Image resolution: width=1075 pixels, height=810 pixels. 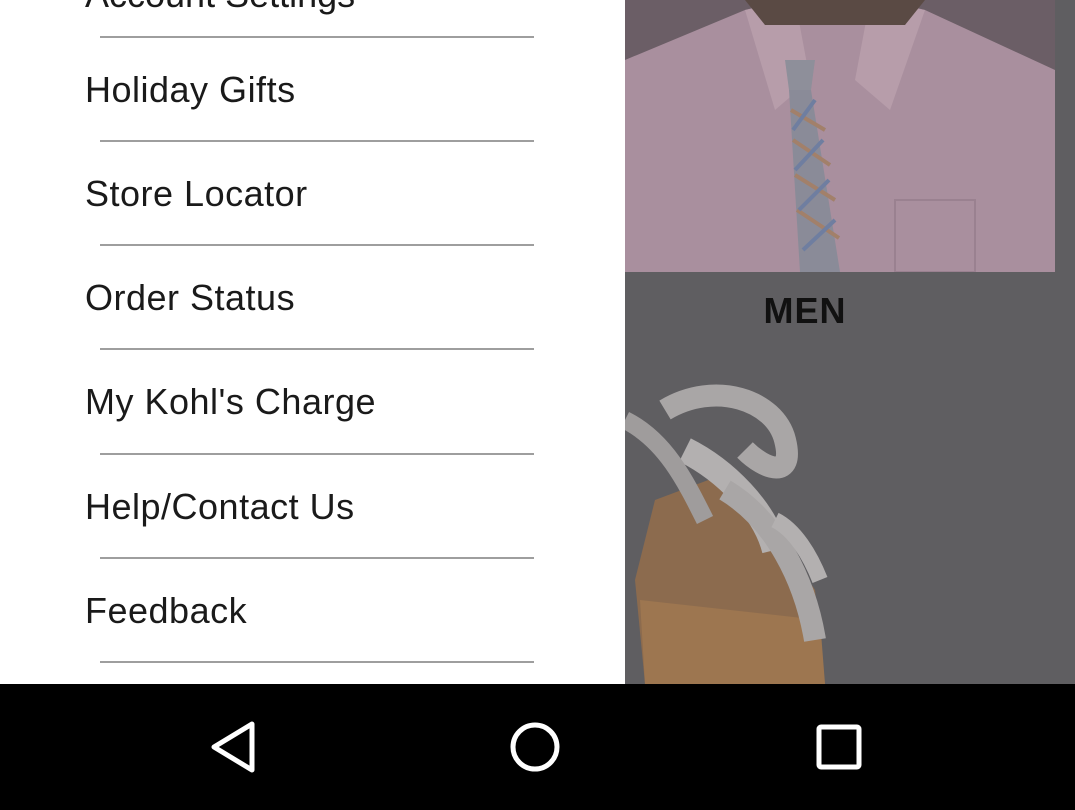 What do you see at coordinates (166, 610) in the screenshot?
I see `menu-item-label: Feedback` at bounding box center [166, 610].